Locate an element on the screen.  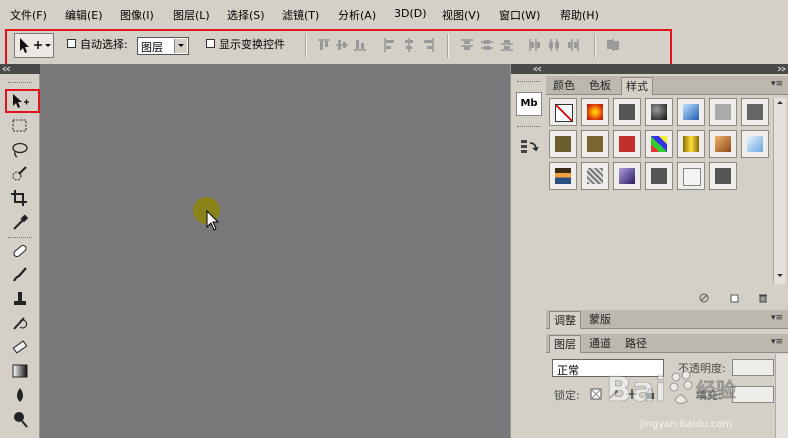
tab-styles: 样式 is located at coordinates (637, 86).